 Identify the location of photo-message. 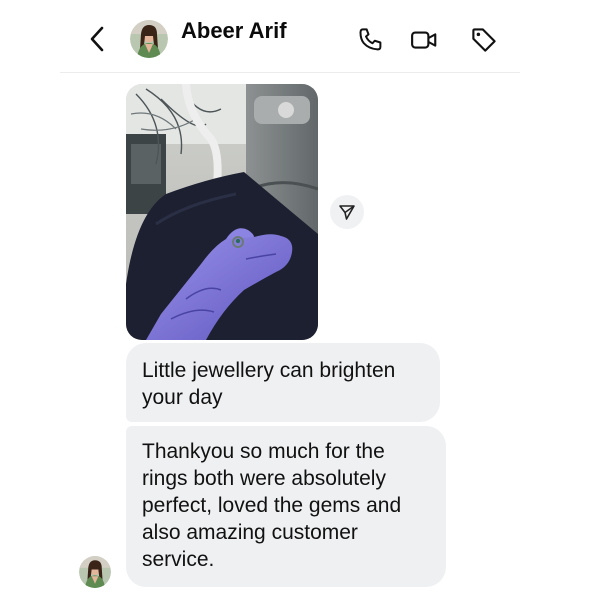
(222, 212).